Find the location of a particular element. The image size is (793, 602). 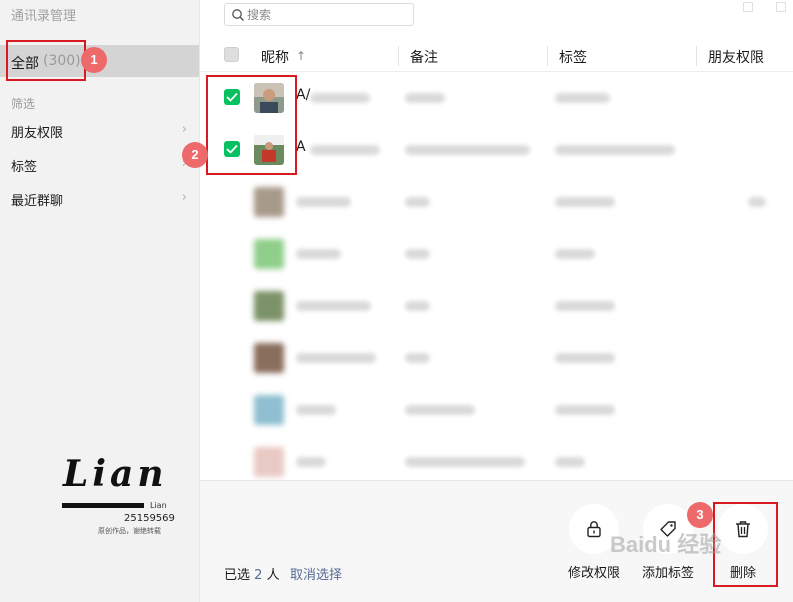

annotation-badge: 3 is located at coordinates (700, 515).